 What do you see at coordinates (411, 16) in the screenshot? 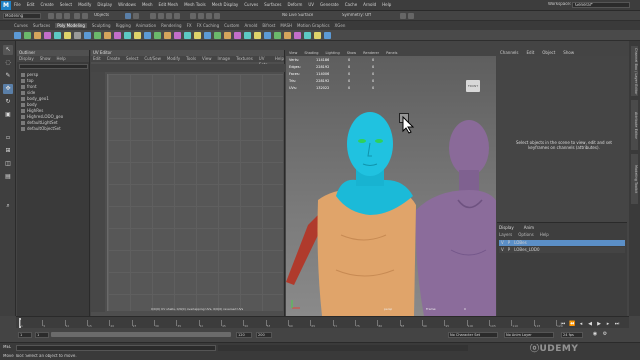
I see `sign-in-icon` at bounding box center [411, 16].